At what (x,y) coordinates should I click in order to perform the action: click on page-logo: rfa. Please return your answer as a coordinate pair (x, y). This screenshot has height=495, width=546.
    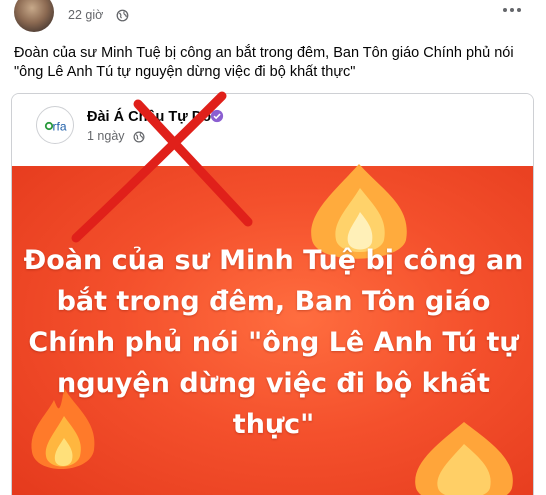
    Looking at the image, I should click on (55, 125).